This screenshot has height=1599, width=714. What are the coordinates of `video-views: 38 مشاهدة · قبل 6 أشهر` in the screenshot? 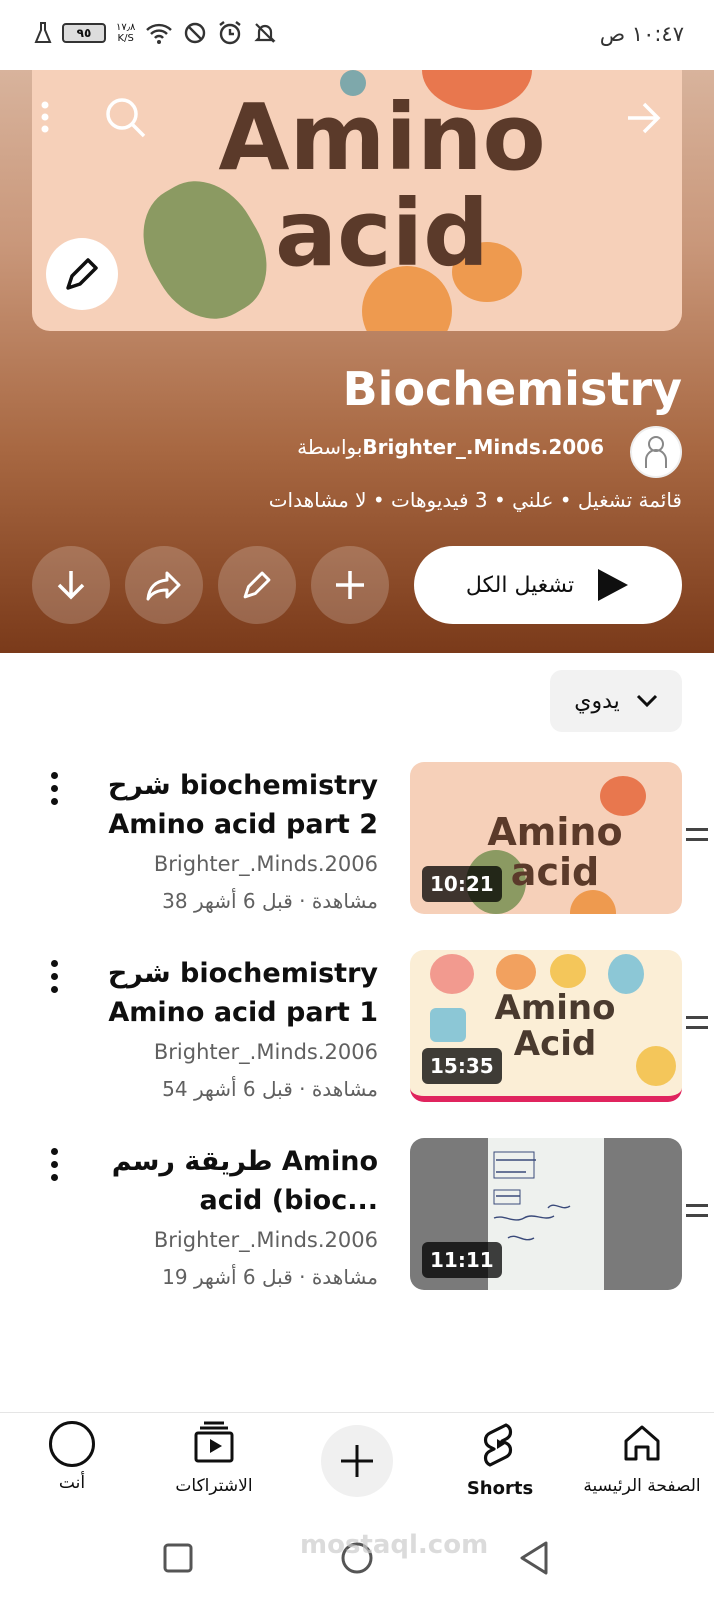 It's located at (270, 901).